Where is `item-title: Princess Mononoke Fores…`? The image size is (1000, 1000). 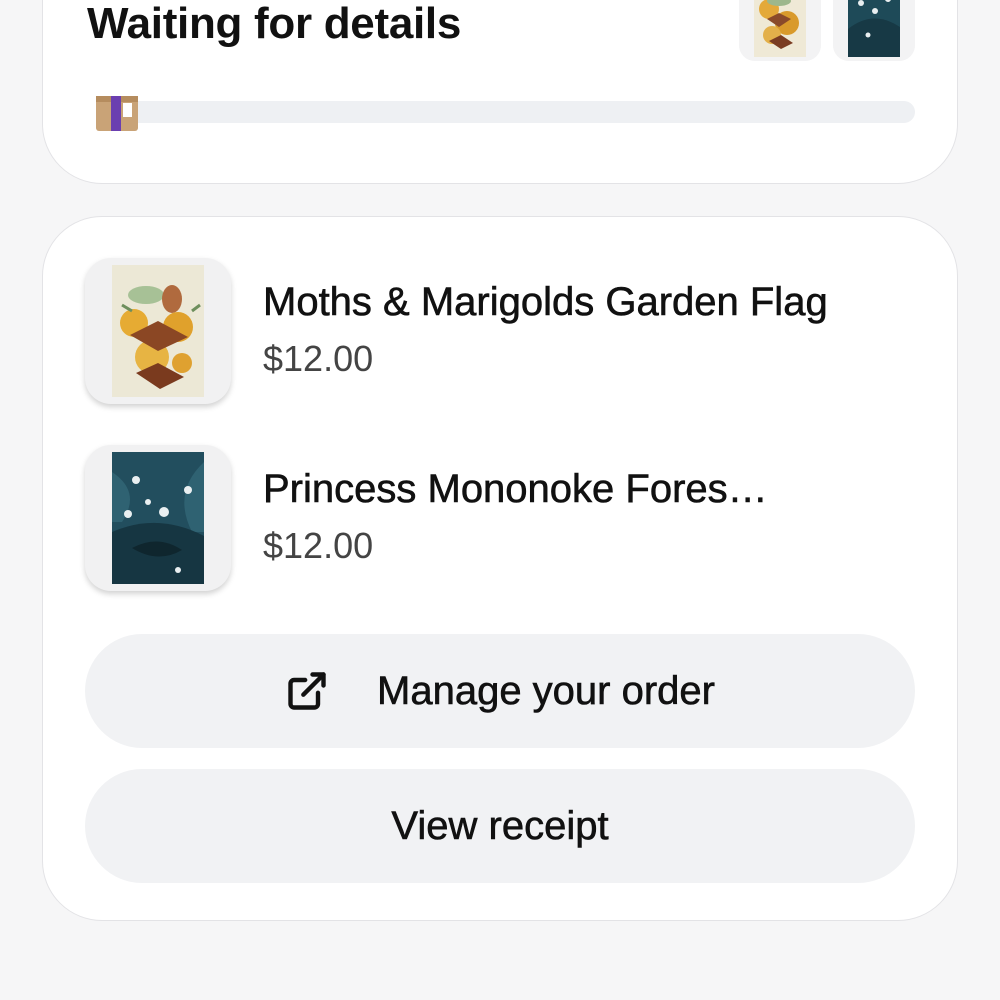
item-title: Princess Mononoke Fores… is located at coordinates (515, 489).